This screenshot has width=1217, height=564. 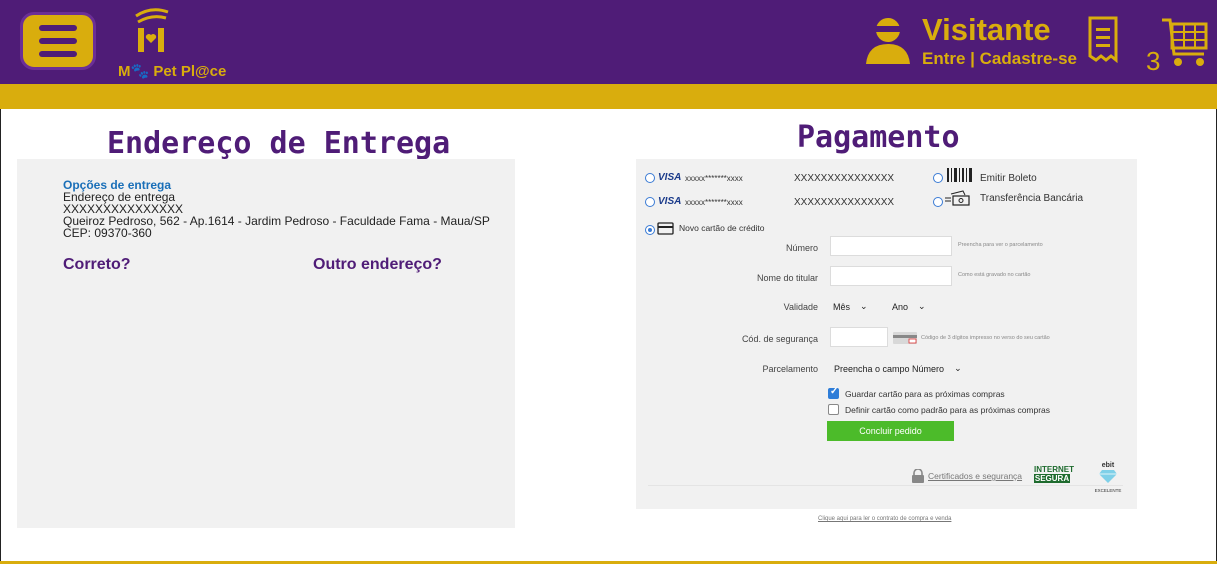 What do you see at coordinates (1108, 490) in the screenshot?
I see `badge-excelente-text: EXCELENTE` at bounding box center [1108, 490].